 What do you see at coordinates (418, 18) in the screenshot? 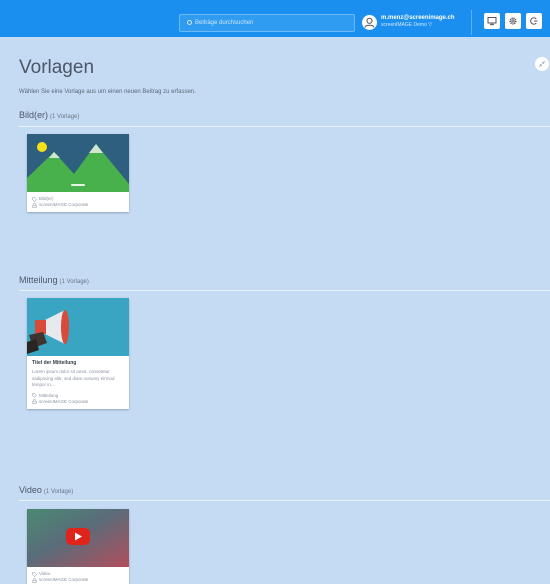
I see `user-email: m.menz@screenimage.ch` at bounding box center [418, 18].